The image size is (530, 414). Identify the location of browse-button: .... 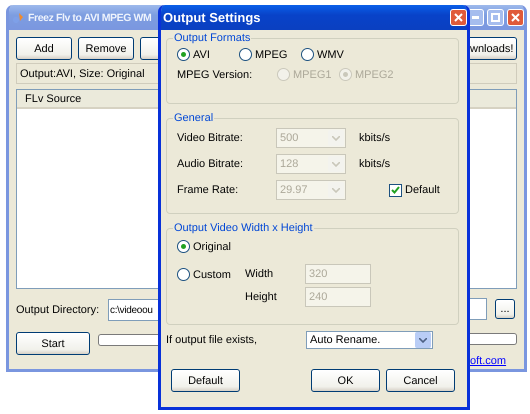
(505, 309).